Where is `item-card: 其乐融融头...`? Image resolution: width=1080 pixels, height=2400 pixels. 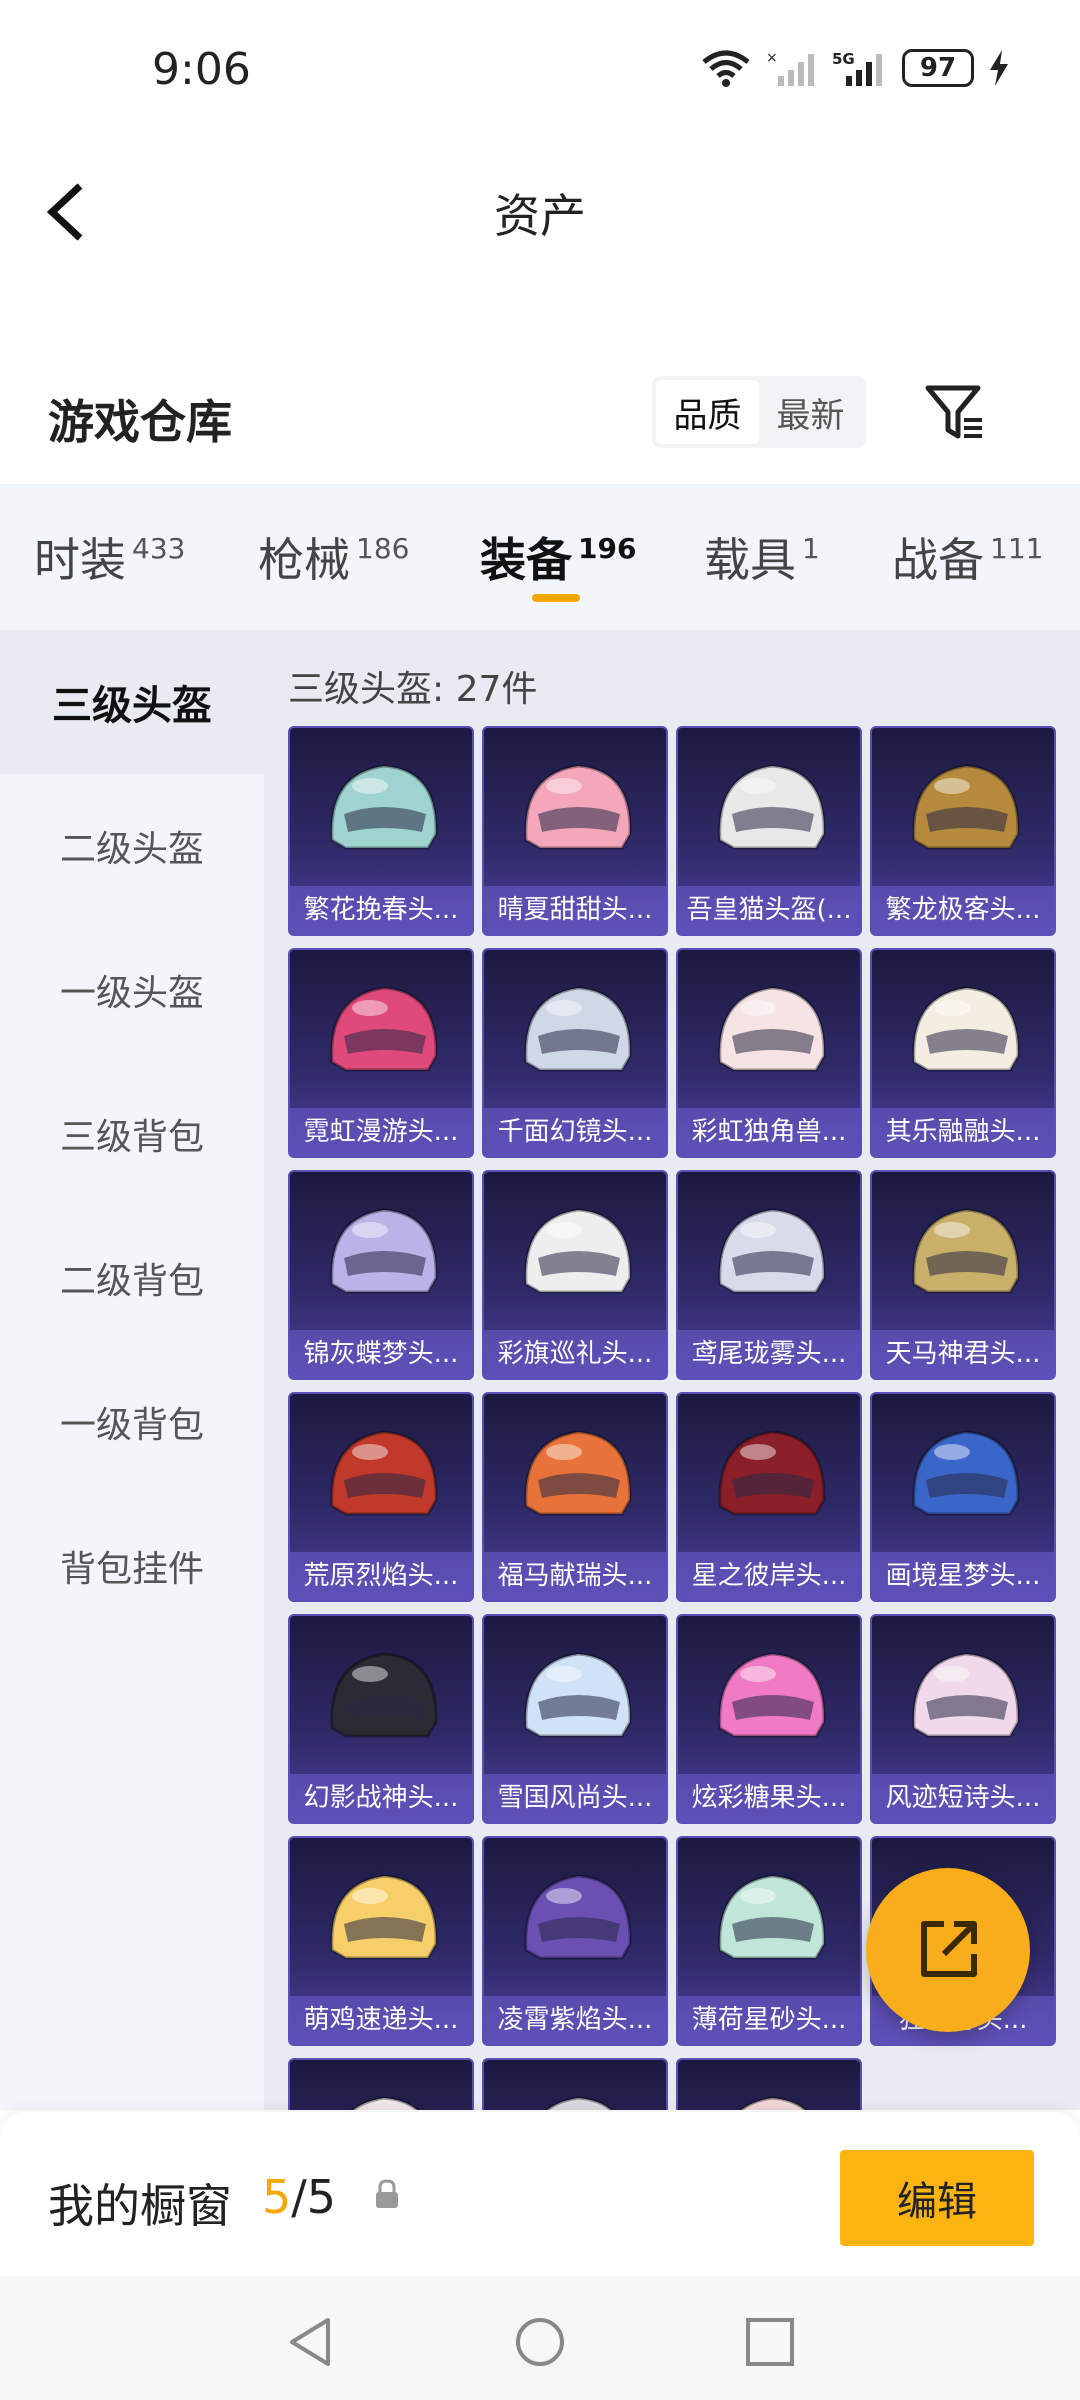
item-card: 其乐融融头... is located at coordinates (963, 1053).